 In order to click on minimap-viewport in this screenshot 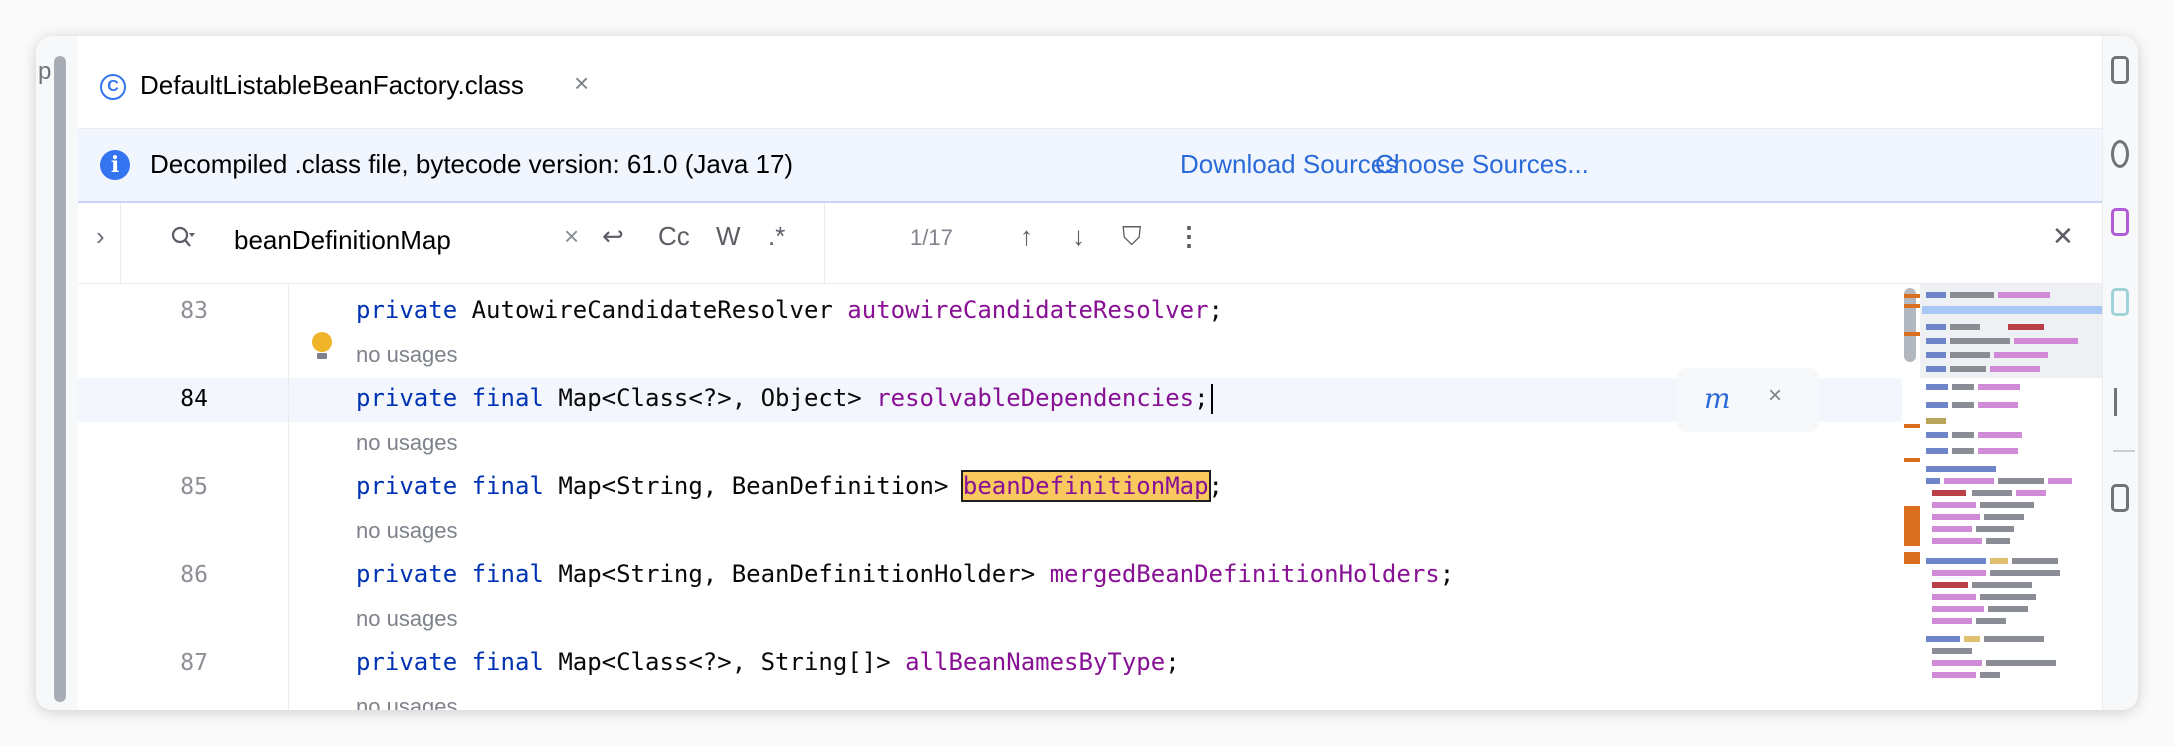, I will do `click(2011, 331)`.